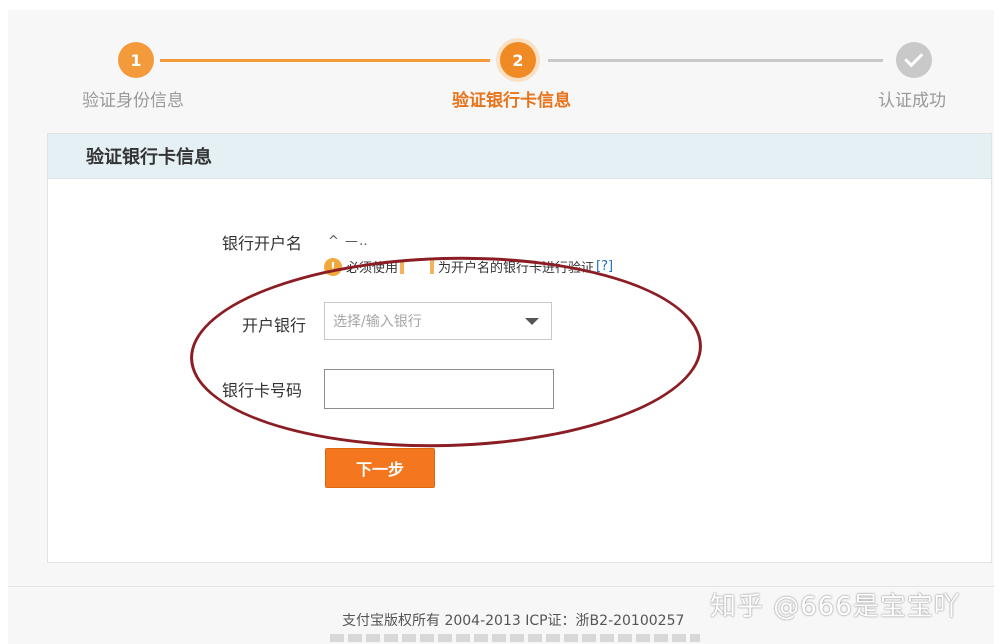  Describe the element at coordinates (513, 621) in the screenshot. I see `footer-copyright: 支付宝版权所有 2004-2013 ICP证：浙B2-20100257` at that location.